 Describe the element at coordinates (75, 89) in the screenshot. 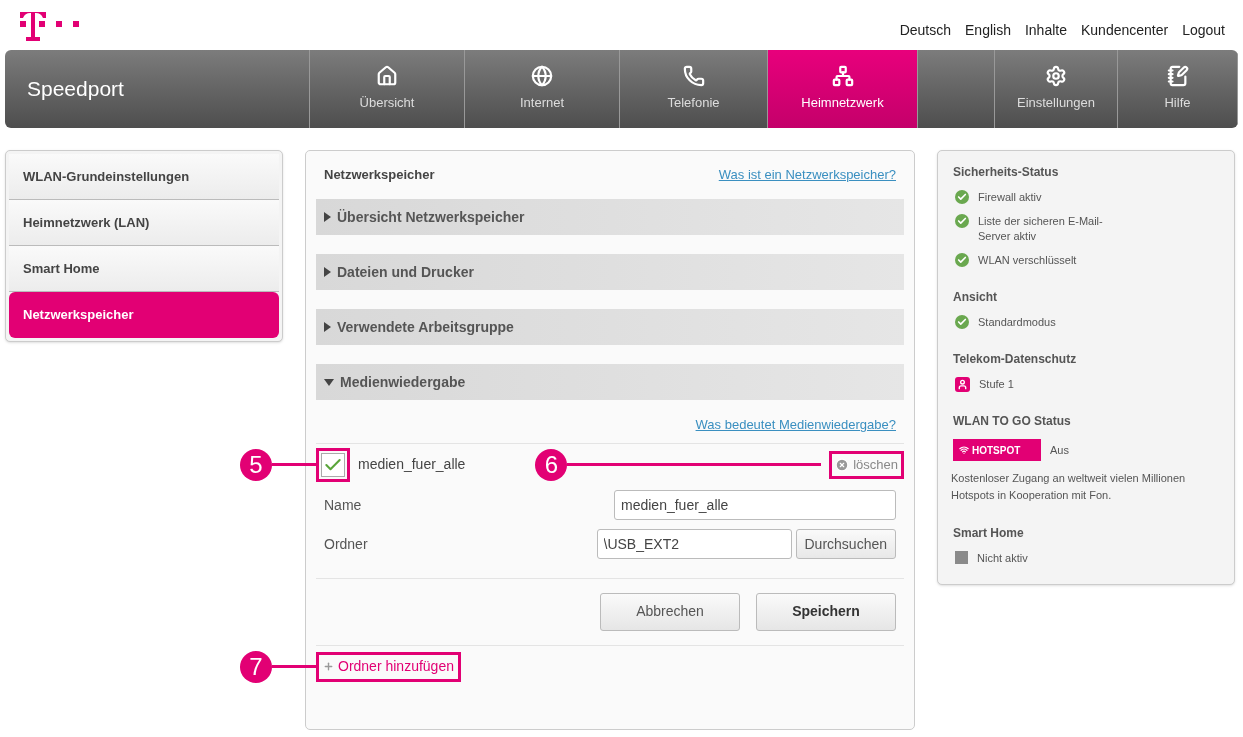

I see `brand-name: Speedport` at that location.